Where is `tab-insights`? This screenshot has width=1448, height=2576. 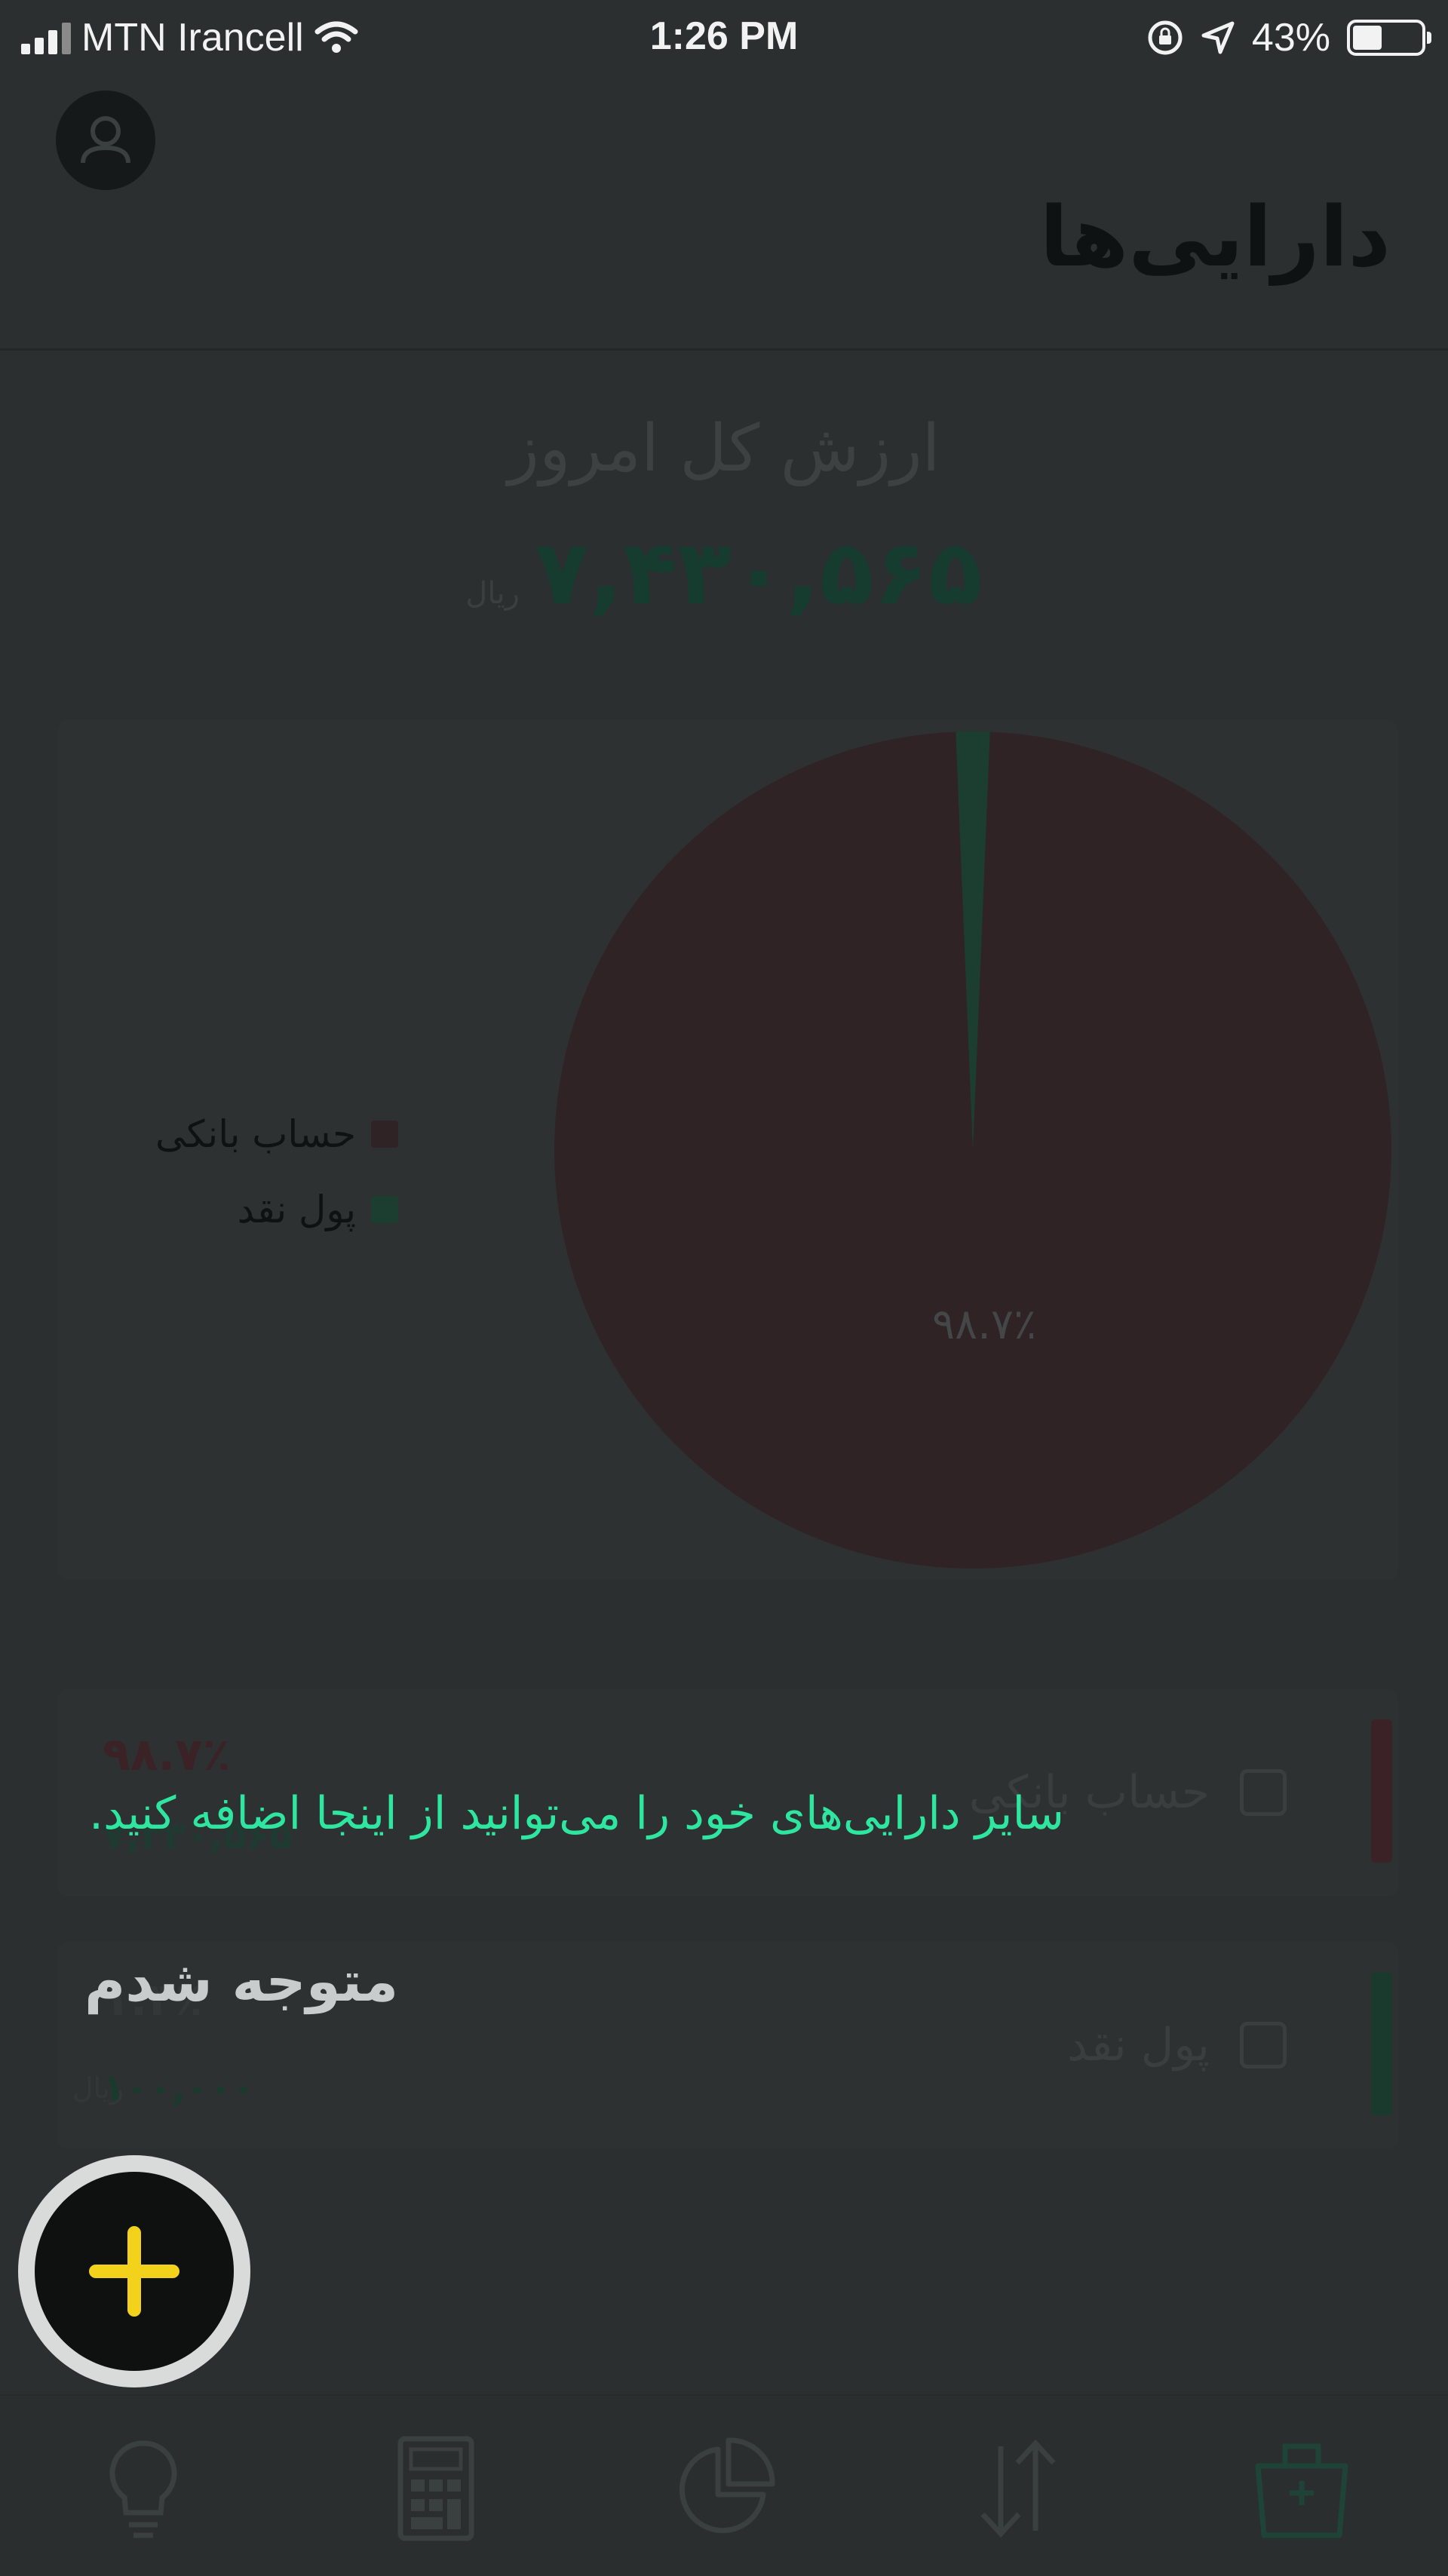 tab-insights is located at coordinates (143, 2488).